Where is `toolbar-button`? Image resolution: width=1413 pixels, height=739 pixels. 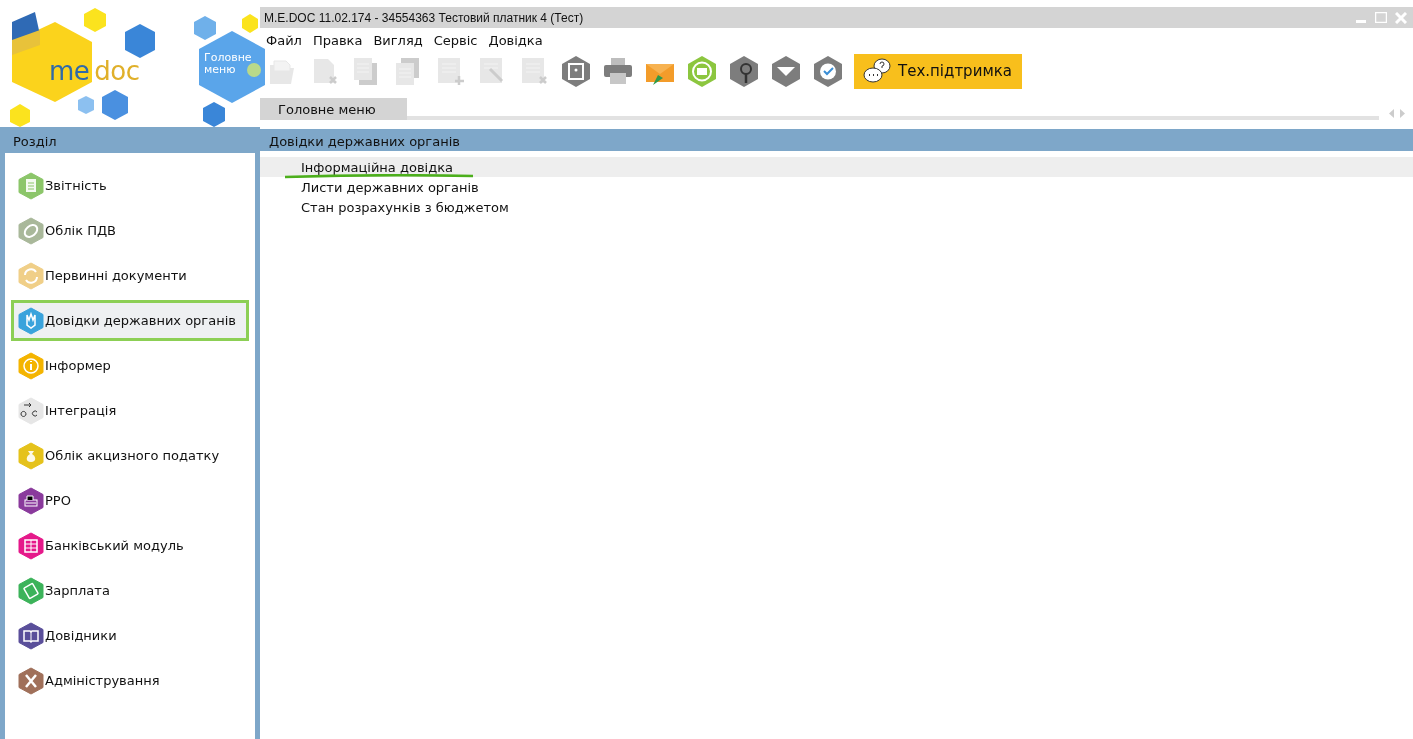 toolbar-button is located at coordinates (744, 71).